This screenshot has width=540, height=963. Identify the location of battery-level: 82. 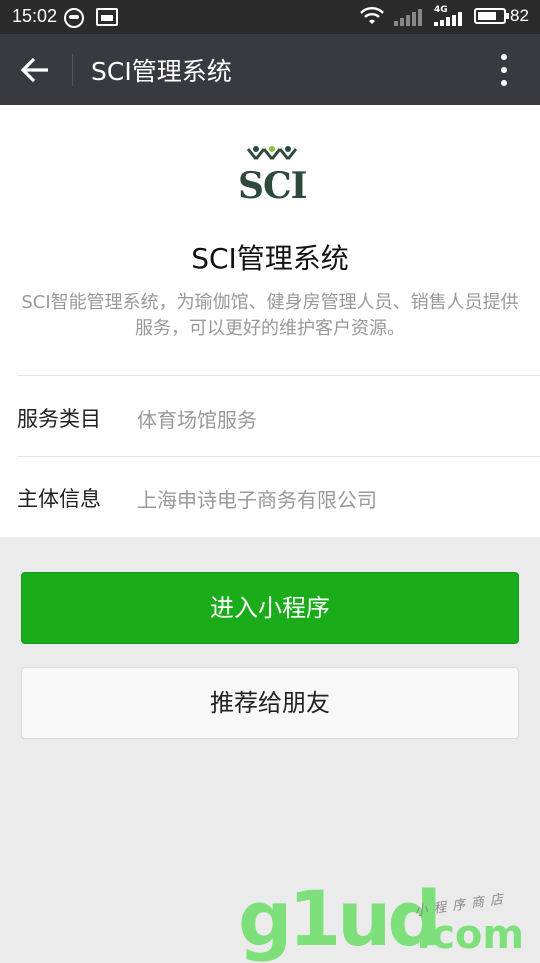
(519, 15).